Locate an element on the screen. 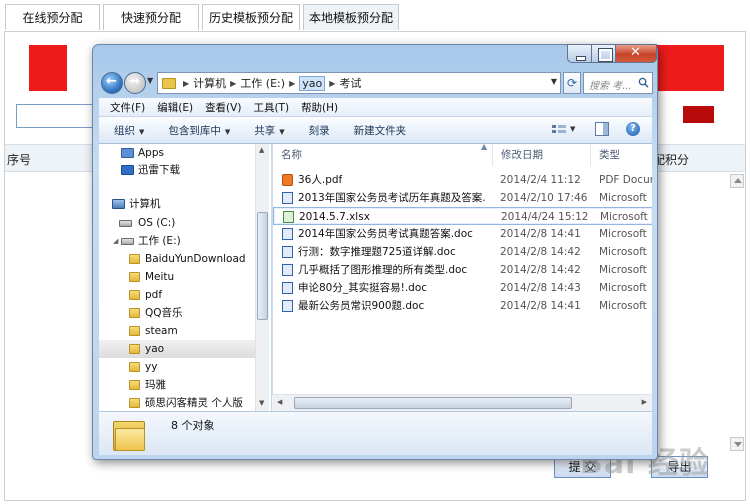 This screenshot has width=750, height=504. include-in-library-label: 包含到库中 is located at coordinates (194, 130).